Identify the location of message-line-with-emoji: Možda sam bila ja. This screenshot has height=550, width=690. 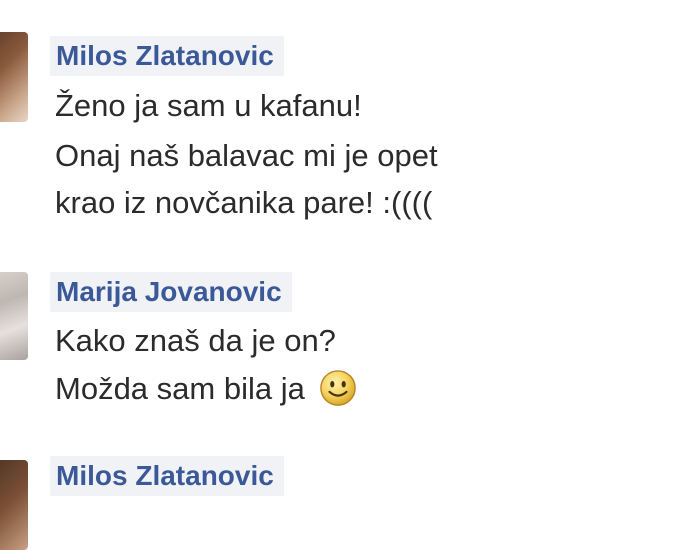
(206, 389).